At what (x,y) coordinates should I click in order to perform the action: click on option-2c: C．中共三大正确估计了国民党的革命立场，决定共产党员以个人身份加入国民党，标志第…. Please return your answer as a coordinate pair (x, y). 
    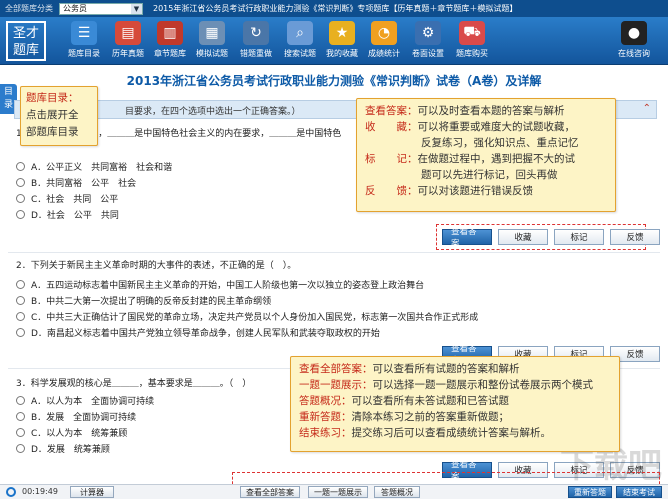
    Looking at the image, I should click on (247, 316).